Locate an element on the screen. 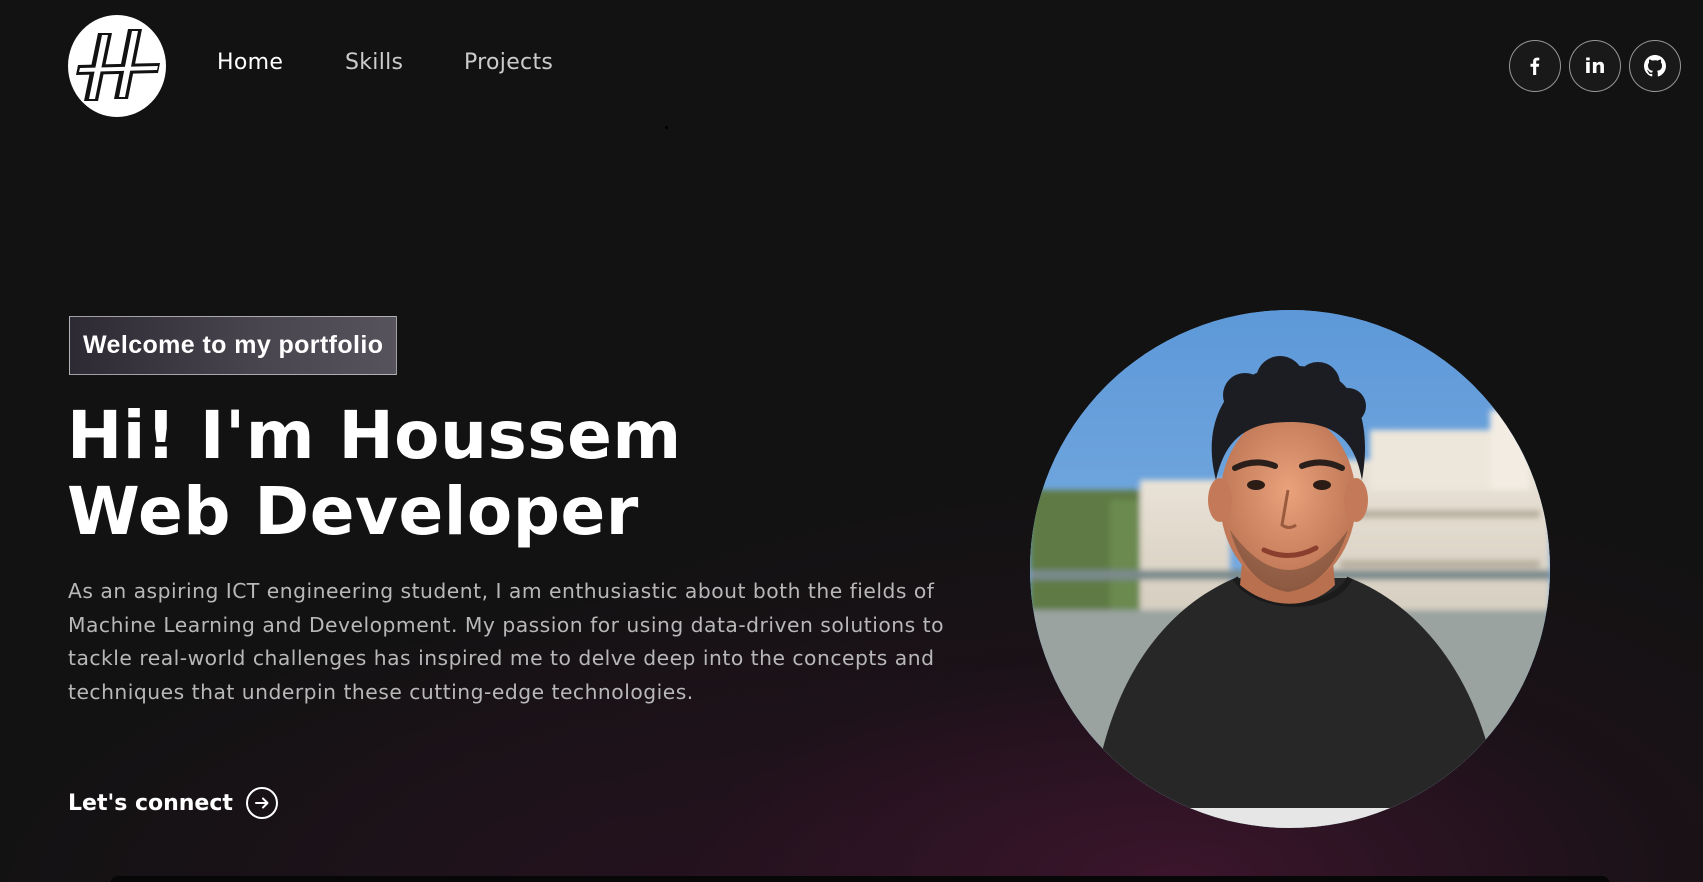  hero-headline: Hi! I'm Houssem Web Developer is located at coordinates (447, 474).